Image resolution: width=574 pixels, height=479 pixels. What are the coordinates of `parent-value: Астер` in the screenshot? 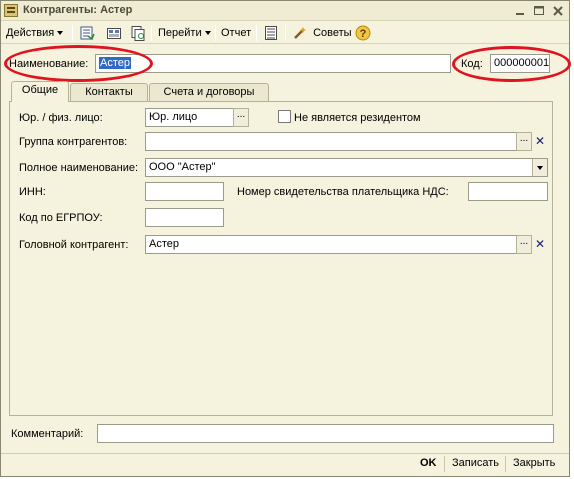 It's located at (164, 244).